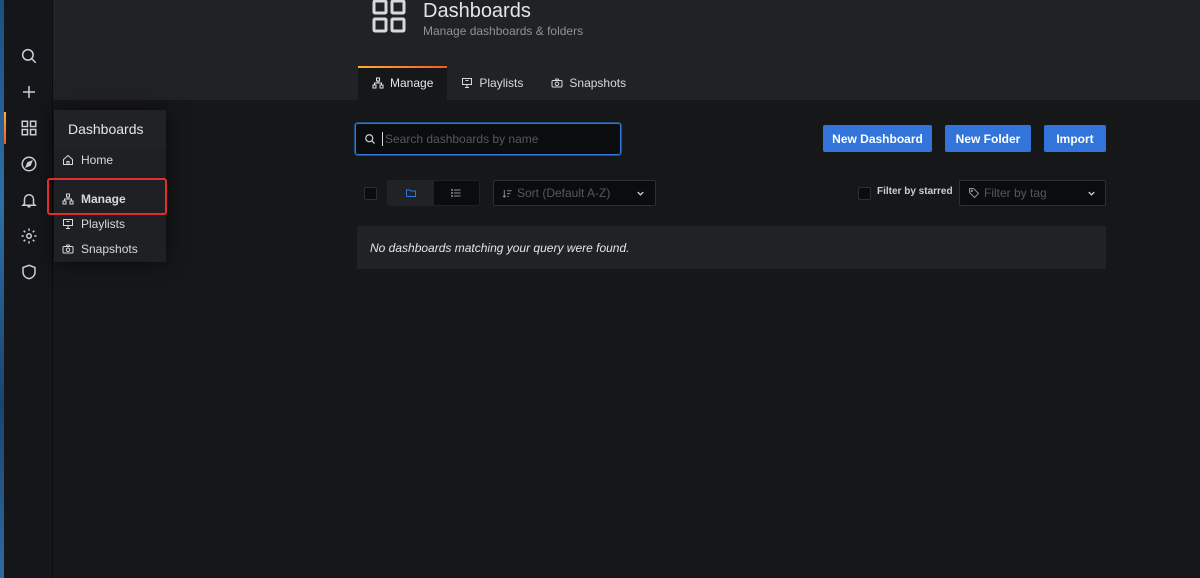 This screenshot has width=1200, height=578. Describe the element at coordinates (110, 128) in the screenshot. I see `dropdown-title: Dashboards` at that location.